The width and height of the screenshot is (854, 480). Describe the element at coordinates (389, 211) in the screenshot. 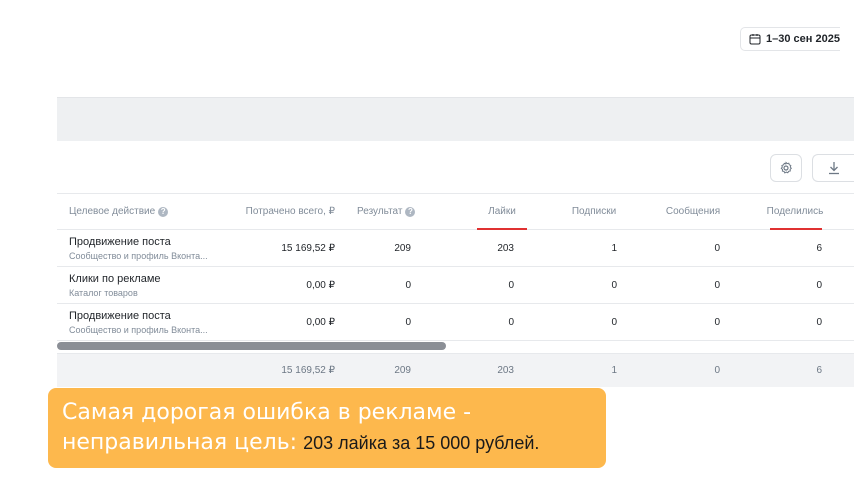

I see `column-result: Результат ?` at that location.